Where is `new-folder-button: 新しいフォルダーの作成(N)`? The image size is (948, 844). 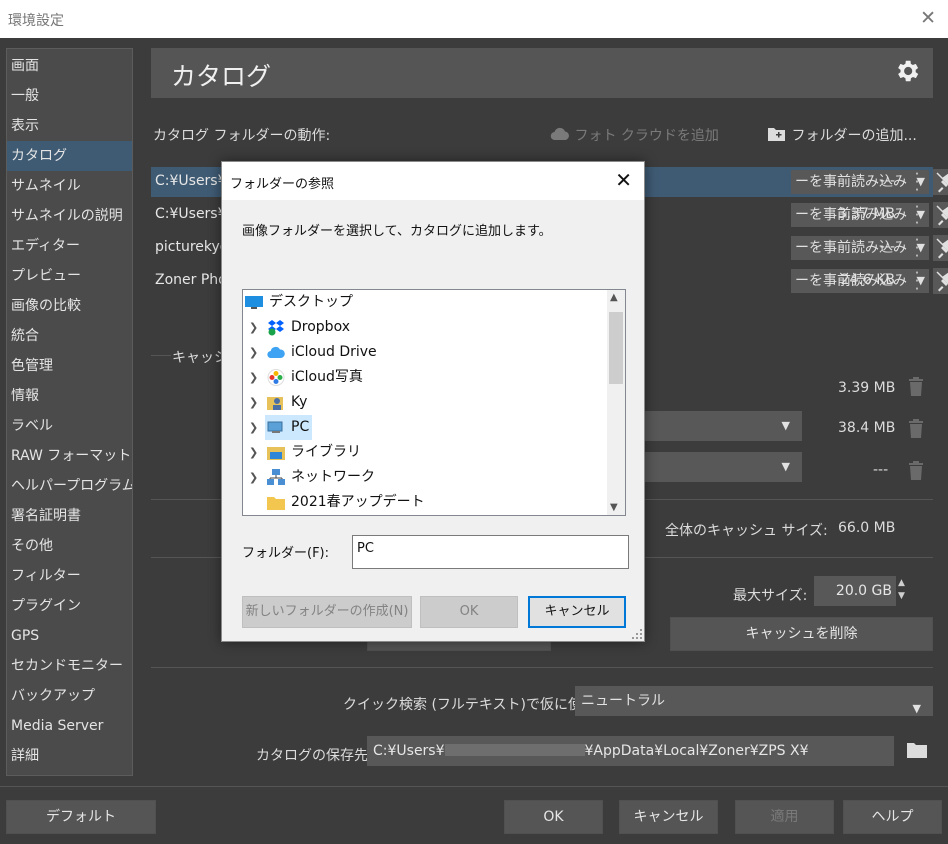 new-folder-button: 新しいフォルダーの作成(N) is located at coordinates (327, 612).